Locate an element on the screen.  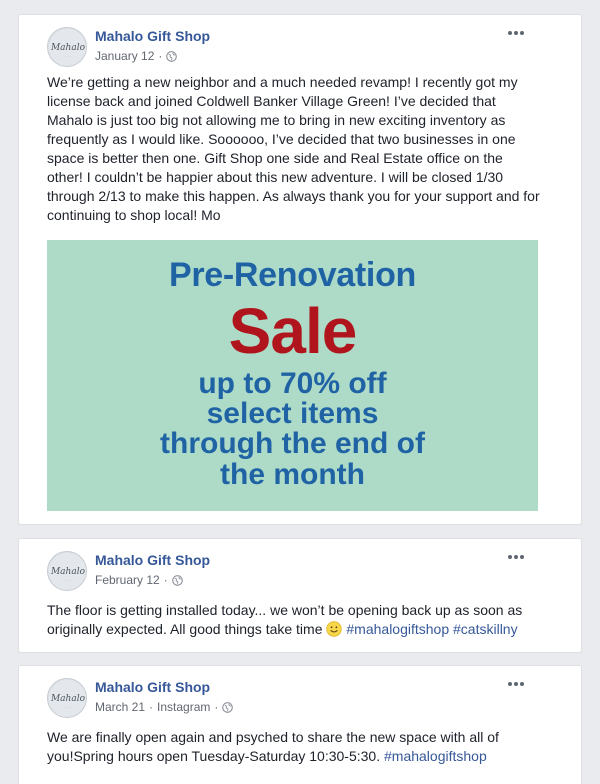
promo-heading: Pre-Renovation is located at coordinates (292, 275).